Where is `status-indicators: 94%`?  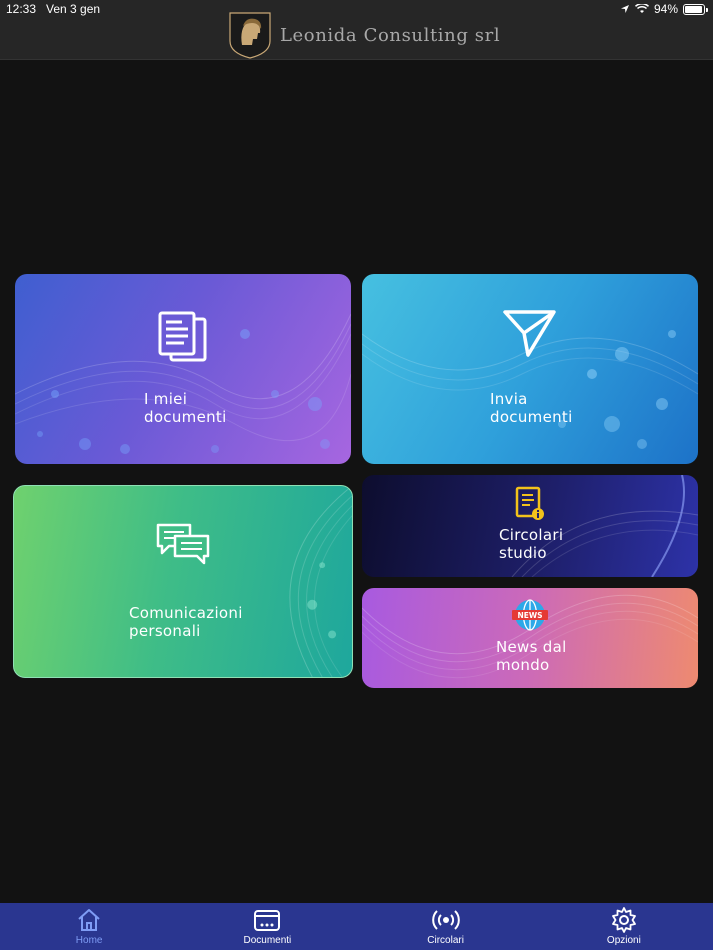 status-indicators: 94% is located at coordinates (664, 9).